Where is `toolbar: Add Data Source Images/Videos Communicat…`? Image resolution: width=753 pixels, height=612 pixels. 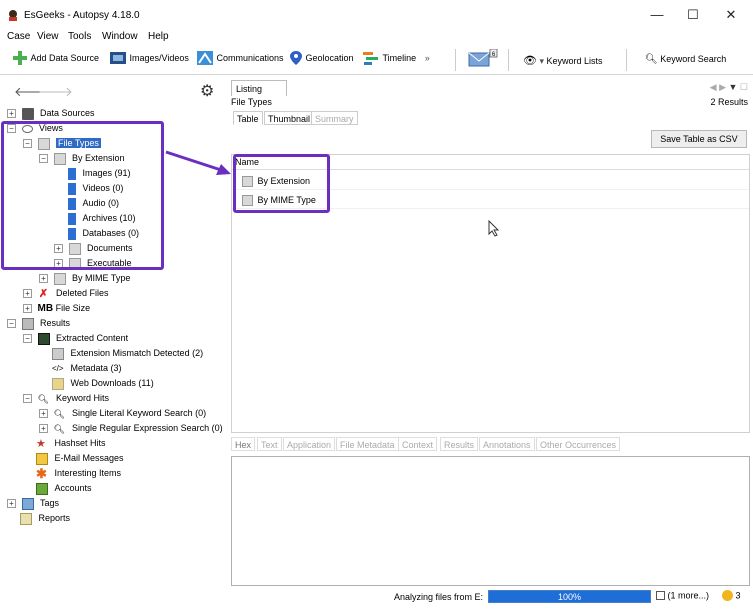
toolbar: Add Data Source Images/Videos Communicat… is located at coordinates (376, 60).